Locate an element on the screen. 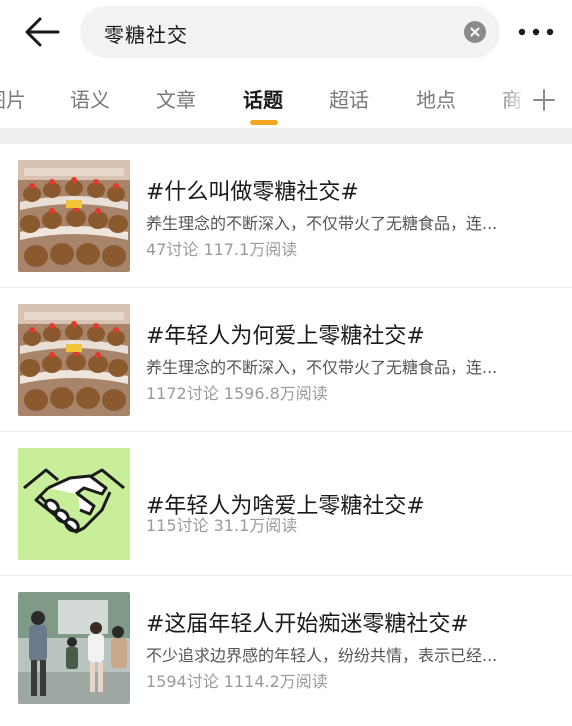 The width and height of the screenshot is (572, 726). tab-topics: 话题 is located at coordinates (263, 98).